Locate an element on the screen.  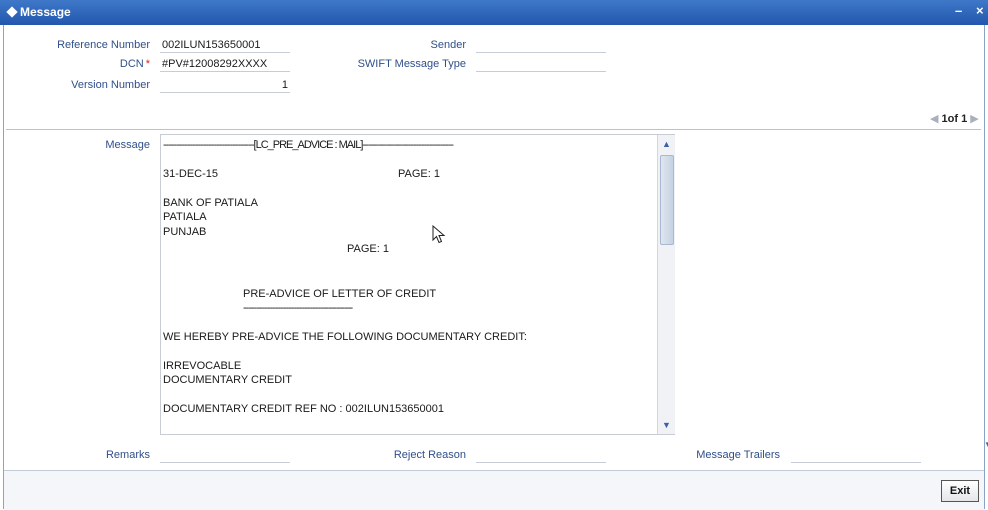
reference-number-field is located at coordinates (225, 45).